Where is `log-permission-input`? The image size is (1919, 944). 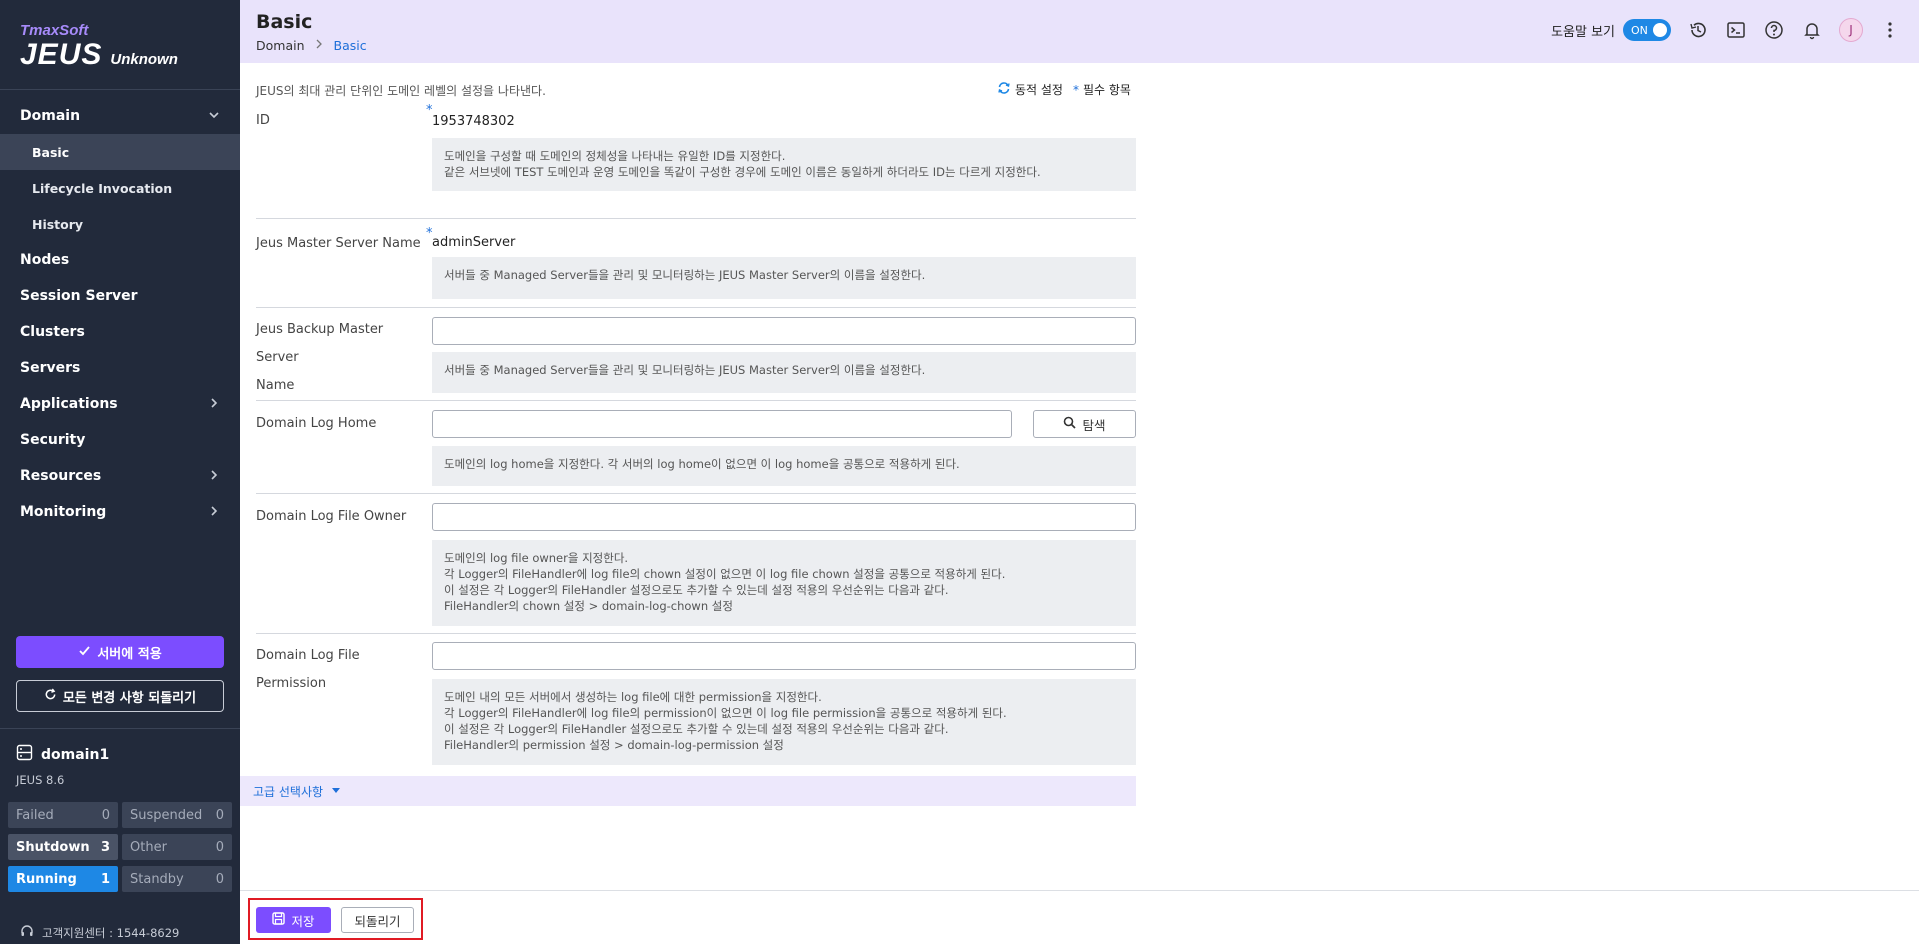
log-permission-input is located at coordinates (784, 656).